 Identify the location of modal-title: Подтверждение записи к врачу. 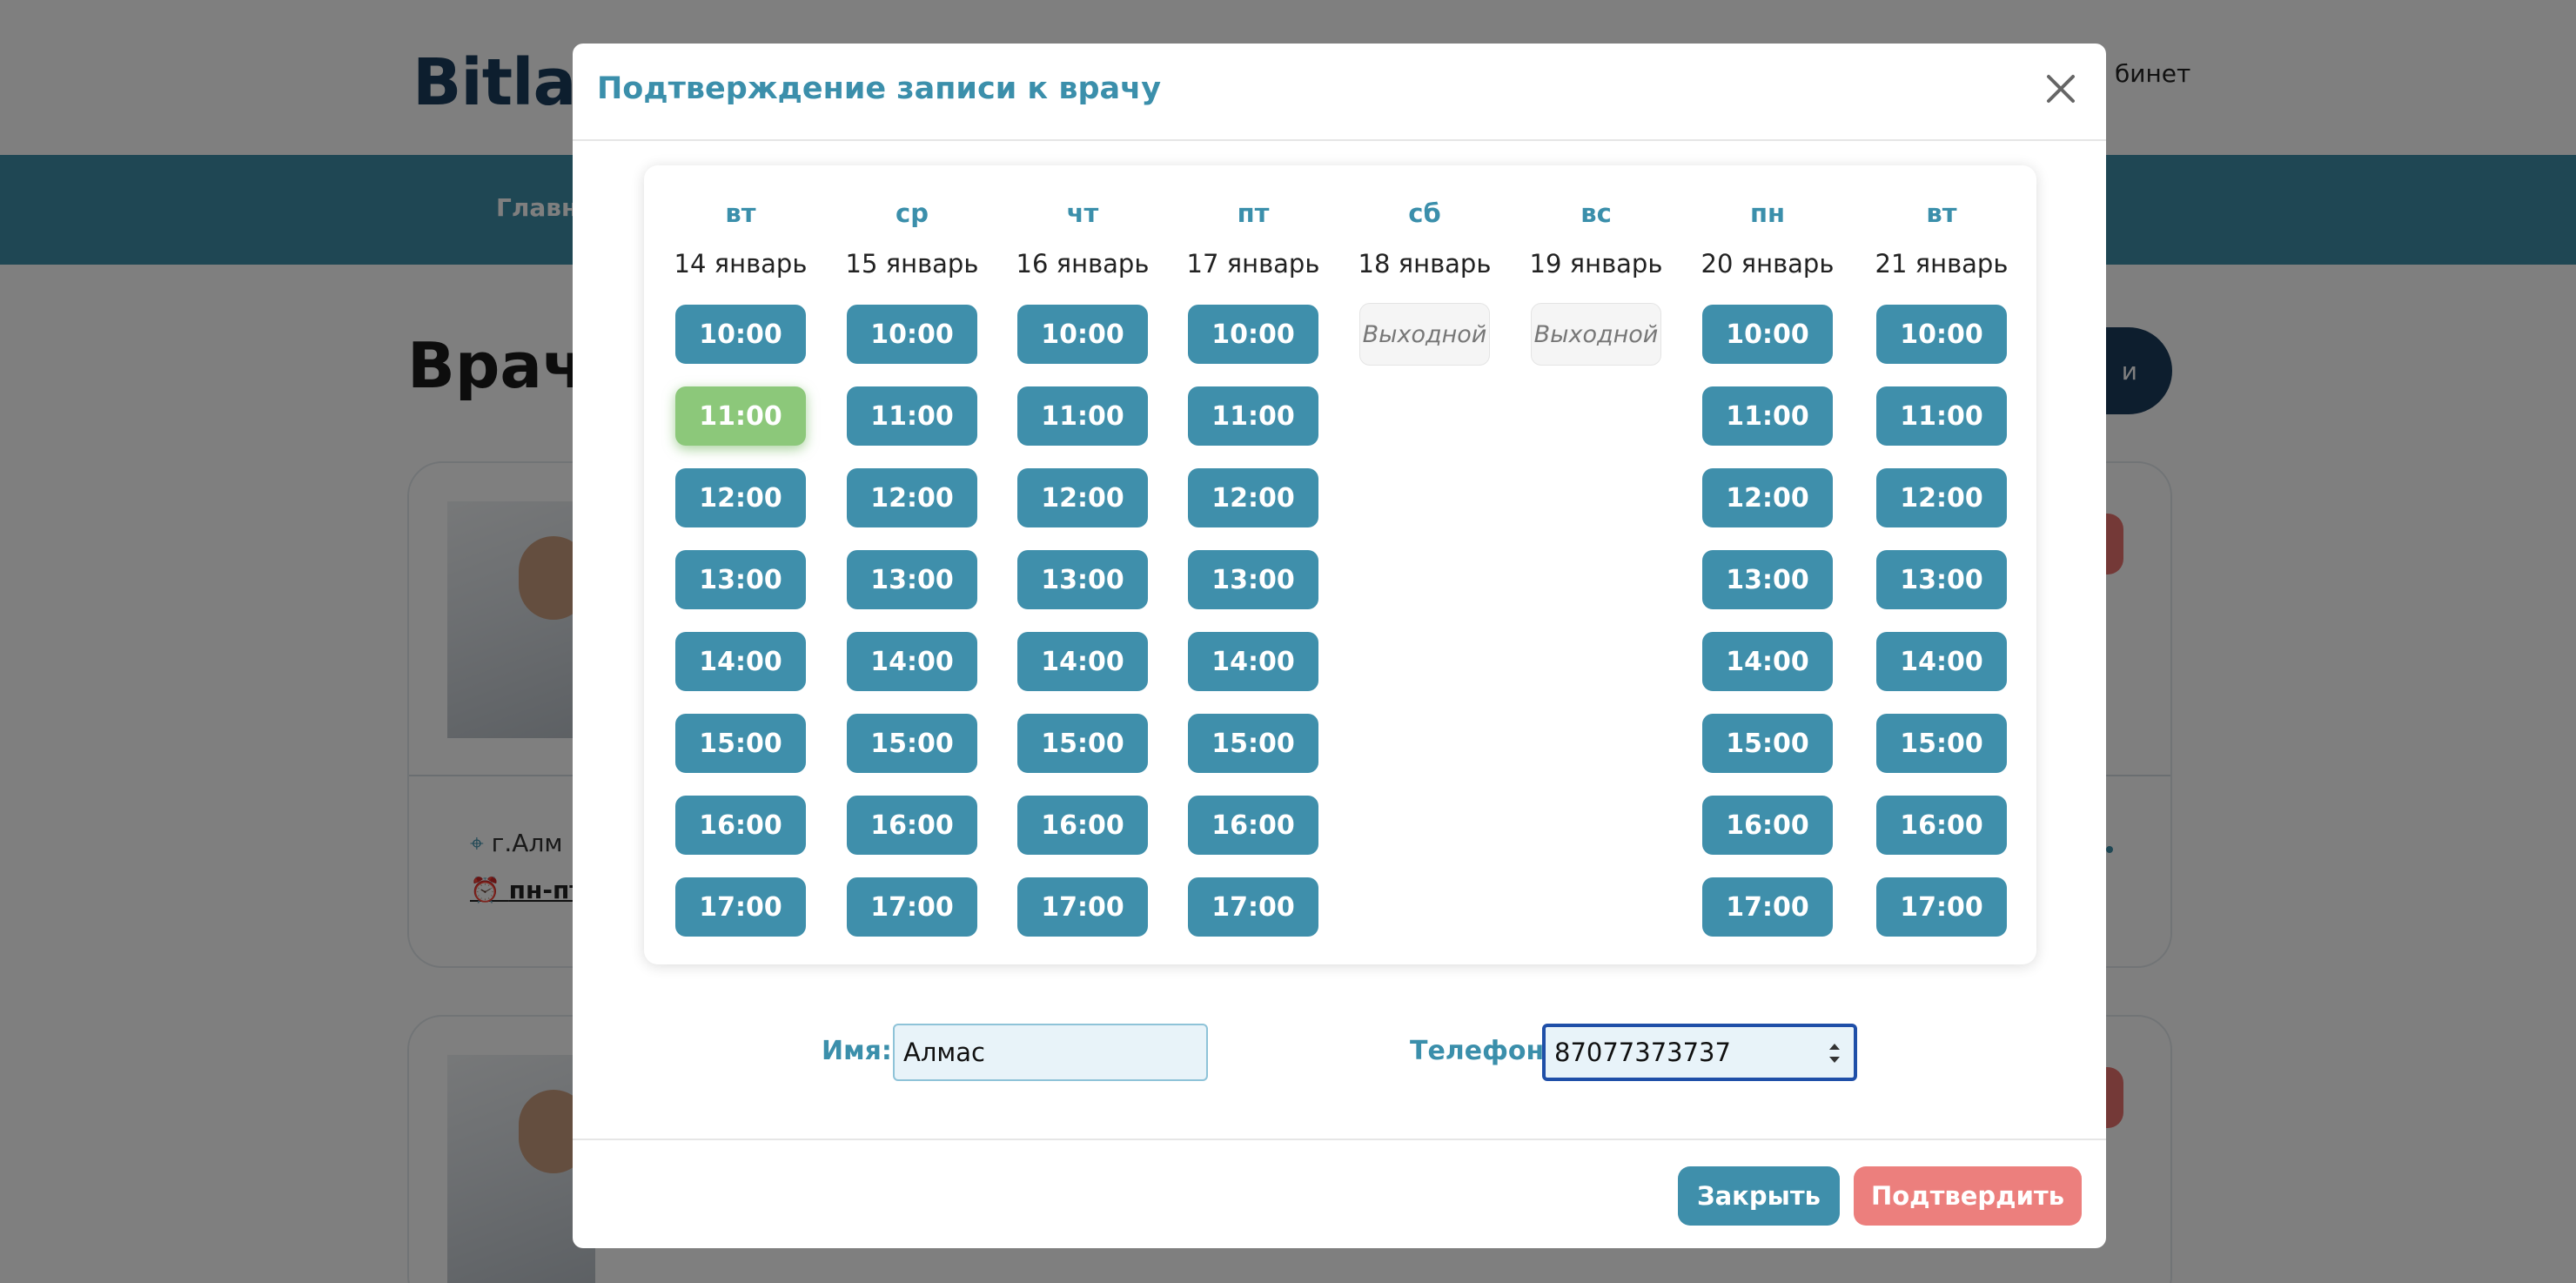
(880, 88).